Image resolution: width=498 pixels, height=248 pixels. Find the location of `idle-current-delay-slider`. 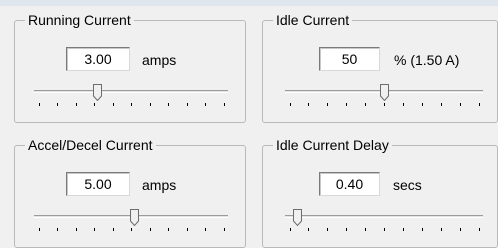

idle-current-delay-slider is located at coordinates (384, 220).